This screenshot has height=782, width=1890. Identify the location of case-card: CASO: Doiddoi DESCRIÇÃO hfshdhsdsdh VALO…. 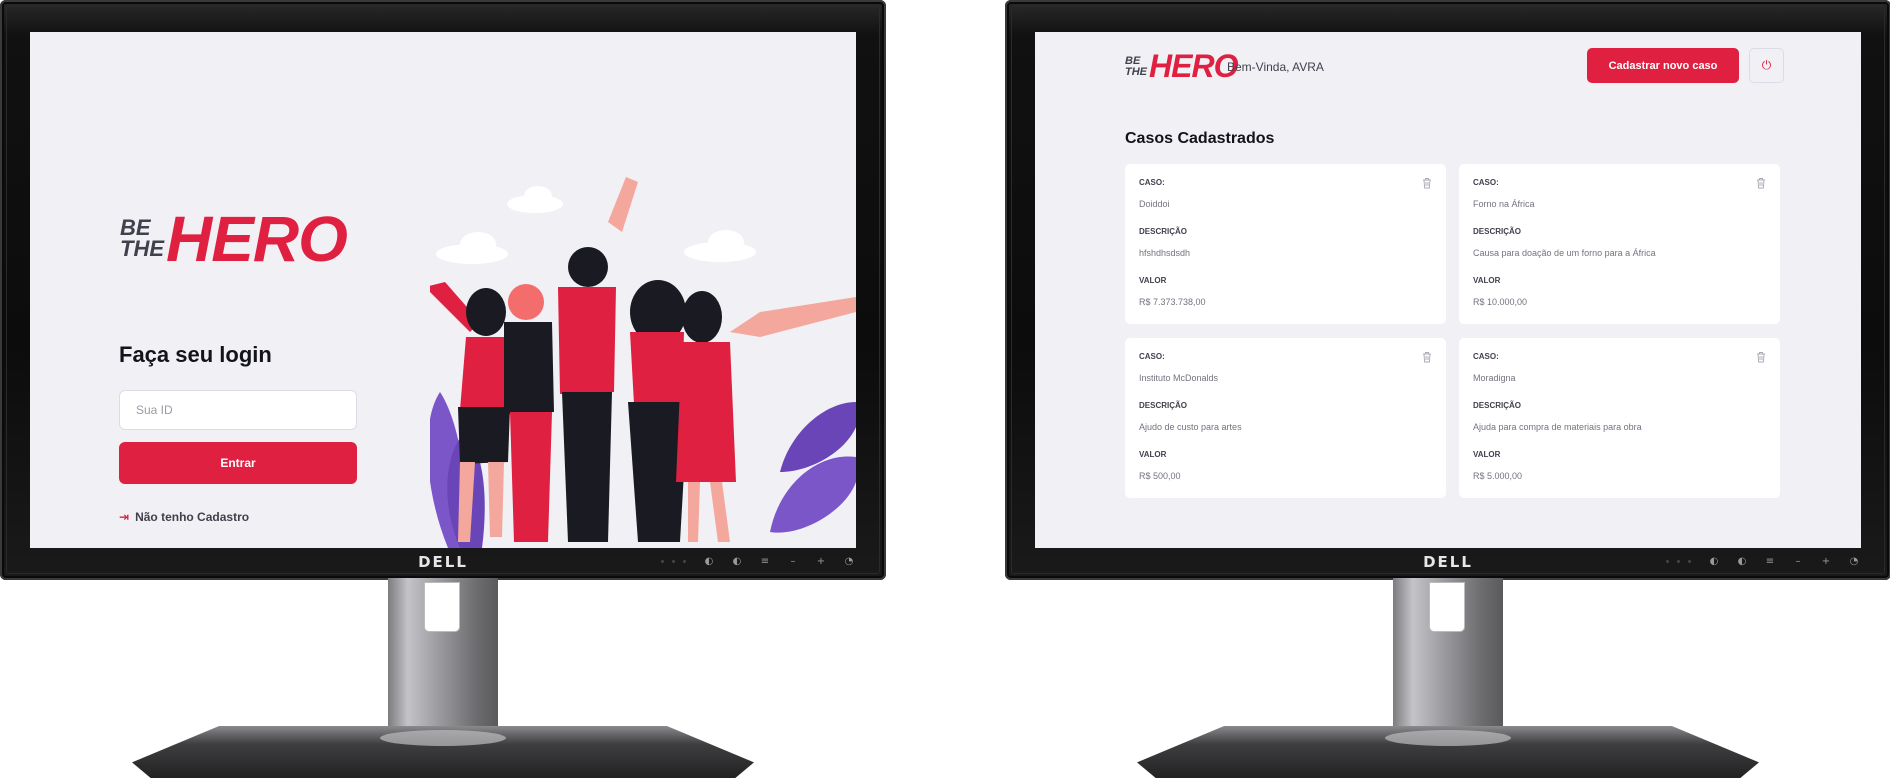
(1285, 244).